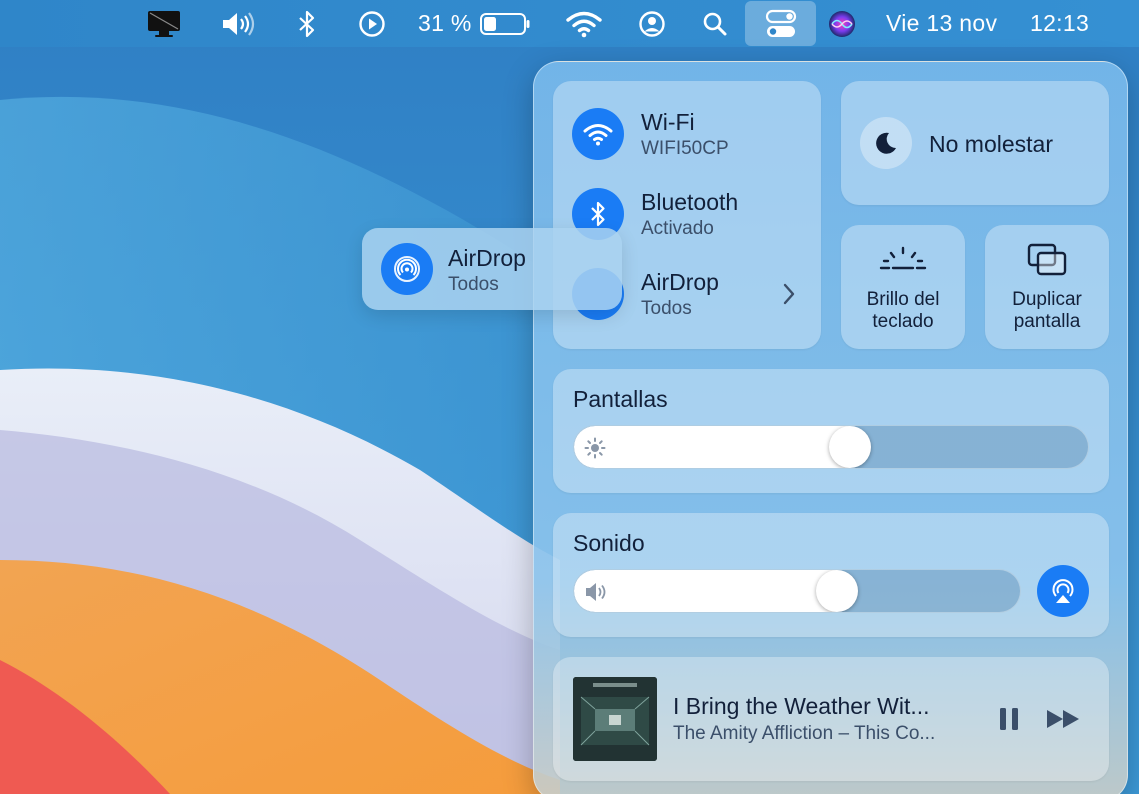 The height and width of the screenshot is (794, 1139). Describe the element at coordinates (164, 23) in the screenshot. I see `display-icon` at that location.